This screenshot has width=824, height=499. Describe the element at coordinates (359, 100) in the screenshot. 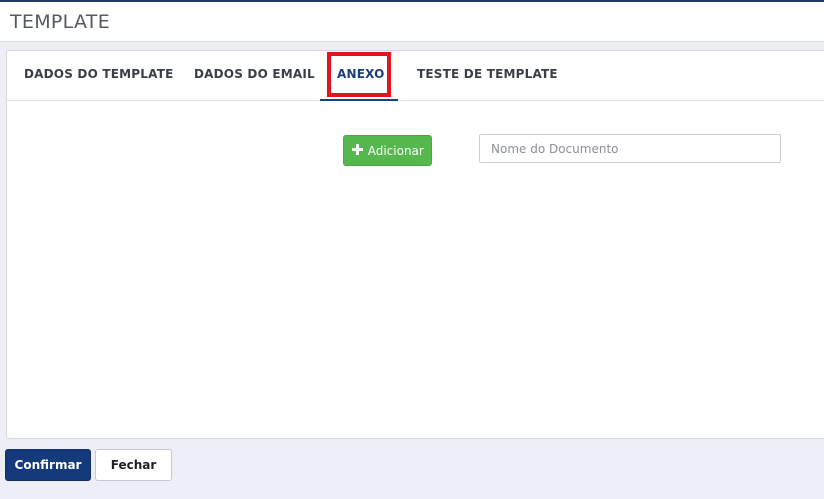

I see `active-tab-indicator` at that location.